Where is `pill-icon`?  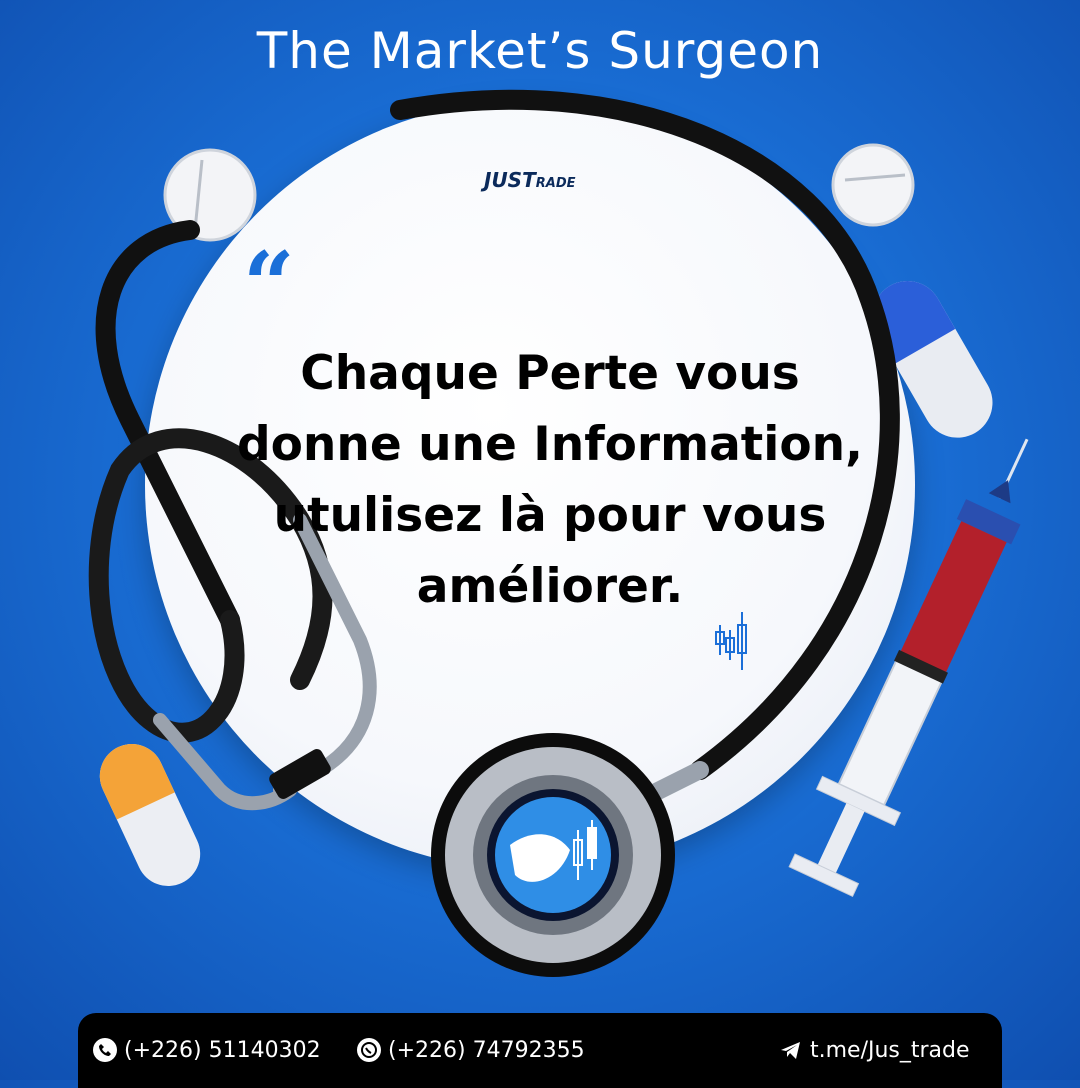
pill-icon is located at coordinates (873, 185).